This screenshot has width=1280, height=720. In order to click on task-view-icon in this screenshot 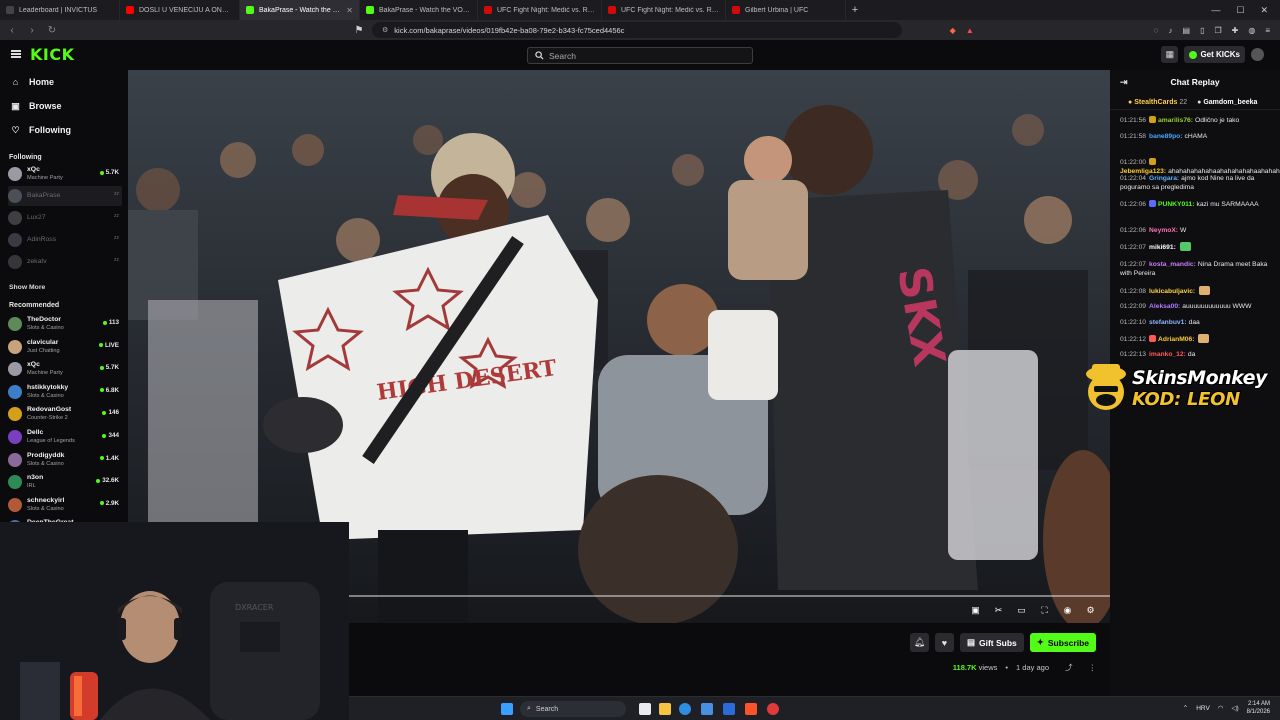, I will do `click(645, 709)`.